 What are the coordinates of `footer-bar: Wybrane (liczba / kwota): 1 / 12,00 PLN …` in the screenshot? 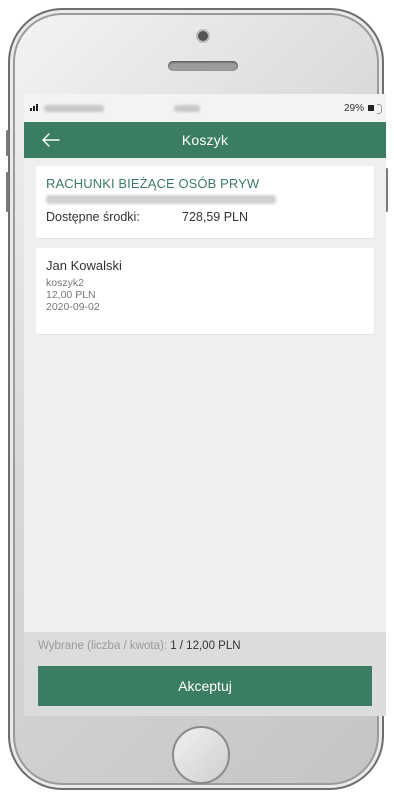 It's located at (205, 674).